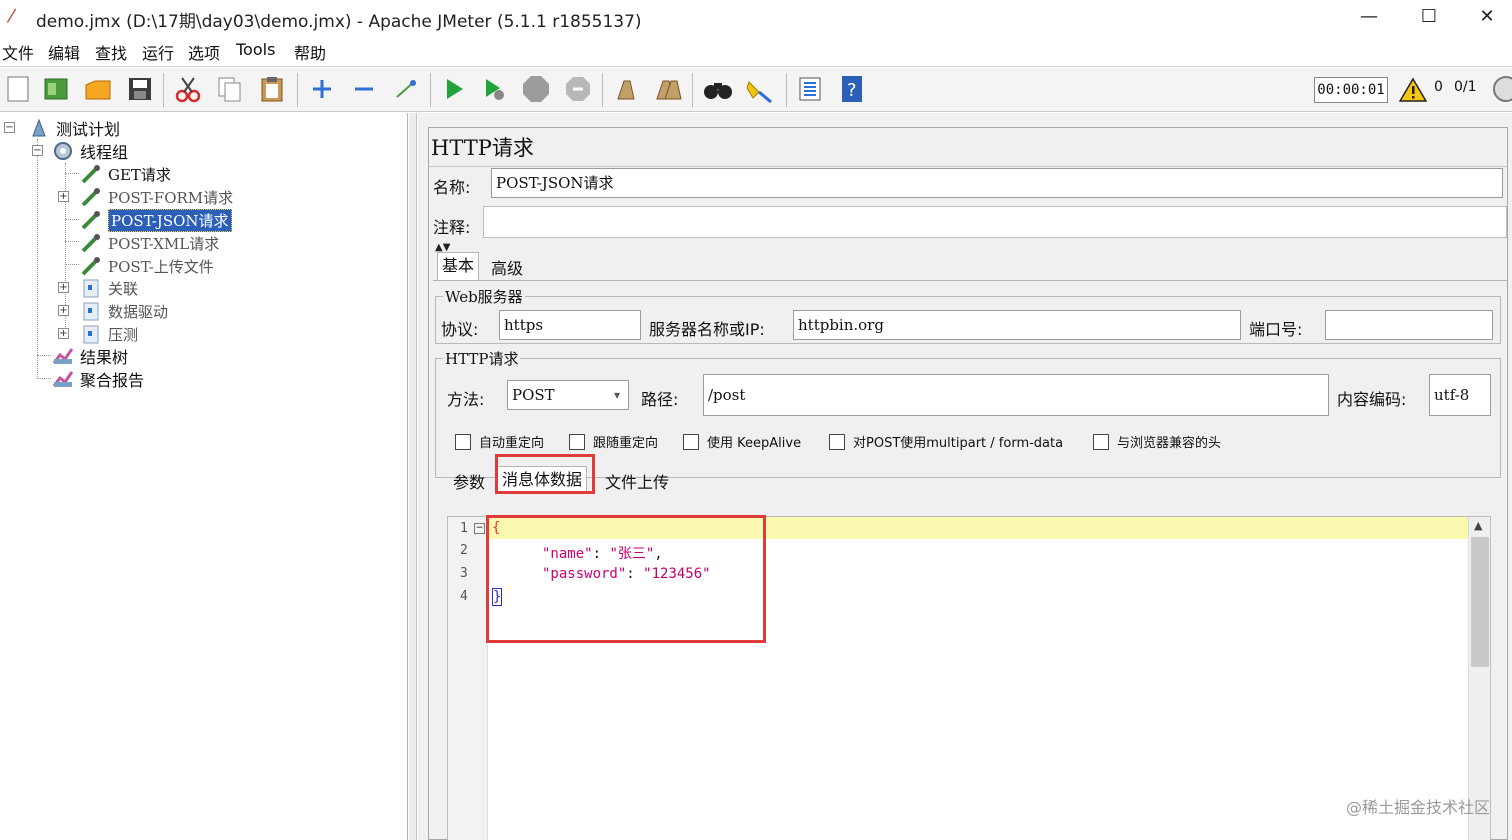  I want to click on stop-icon, so click(536, 89).